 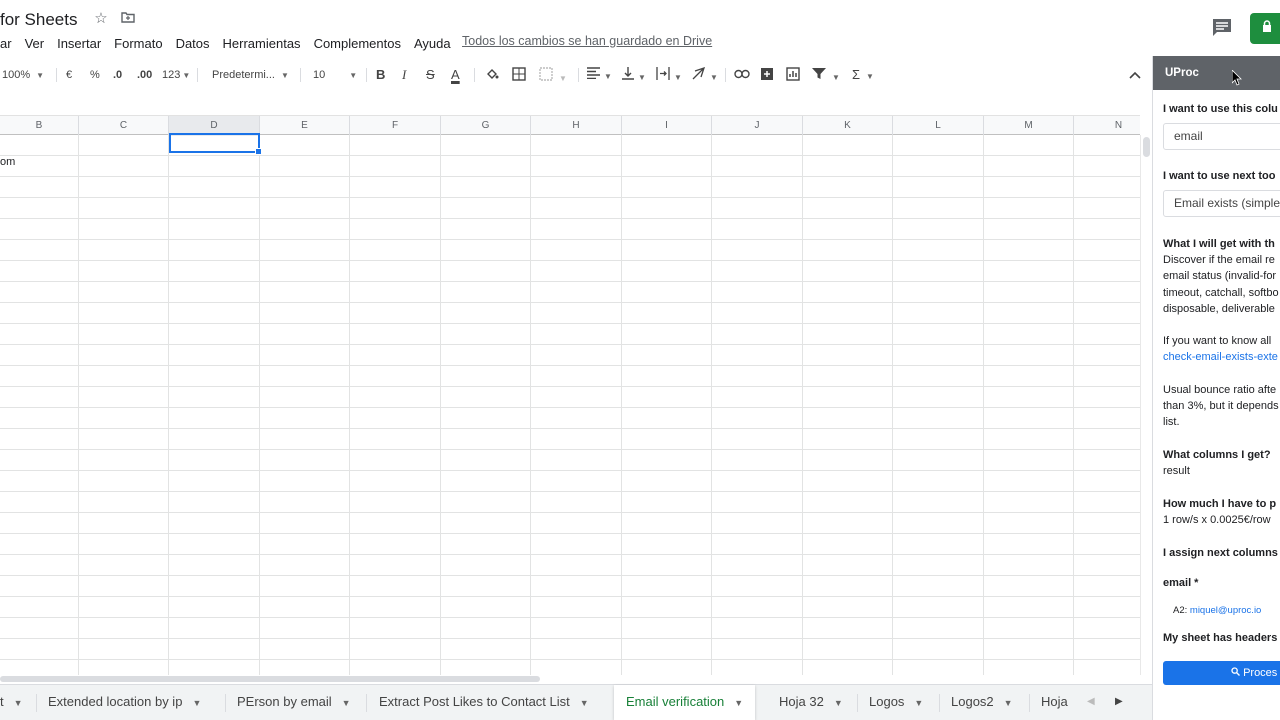 What do you see at coordinates (826, 75) in the screenshot?
I see `filter-icon: ▼` at bounding box center [826, 75].